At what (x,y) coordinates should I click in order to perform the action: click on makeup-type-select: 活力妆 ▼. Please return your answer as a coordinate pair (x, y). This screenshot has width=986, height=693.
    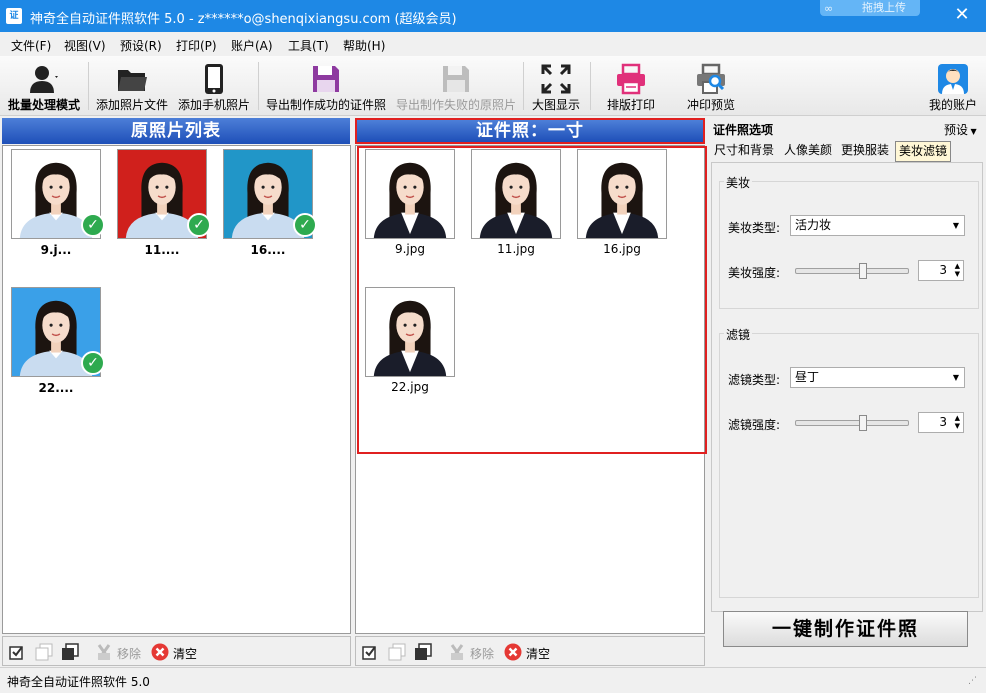
    Looking at the image, I should click on (877, 225).